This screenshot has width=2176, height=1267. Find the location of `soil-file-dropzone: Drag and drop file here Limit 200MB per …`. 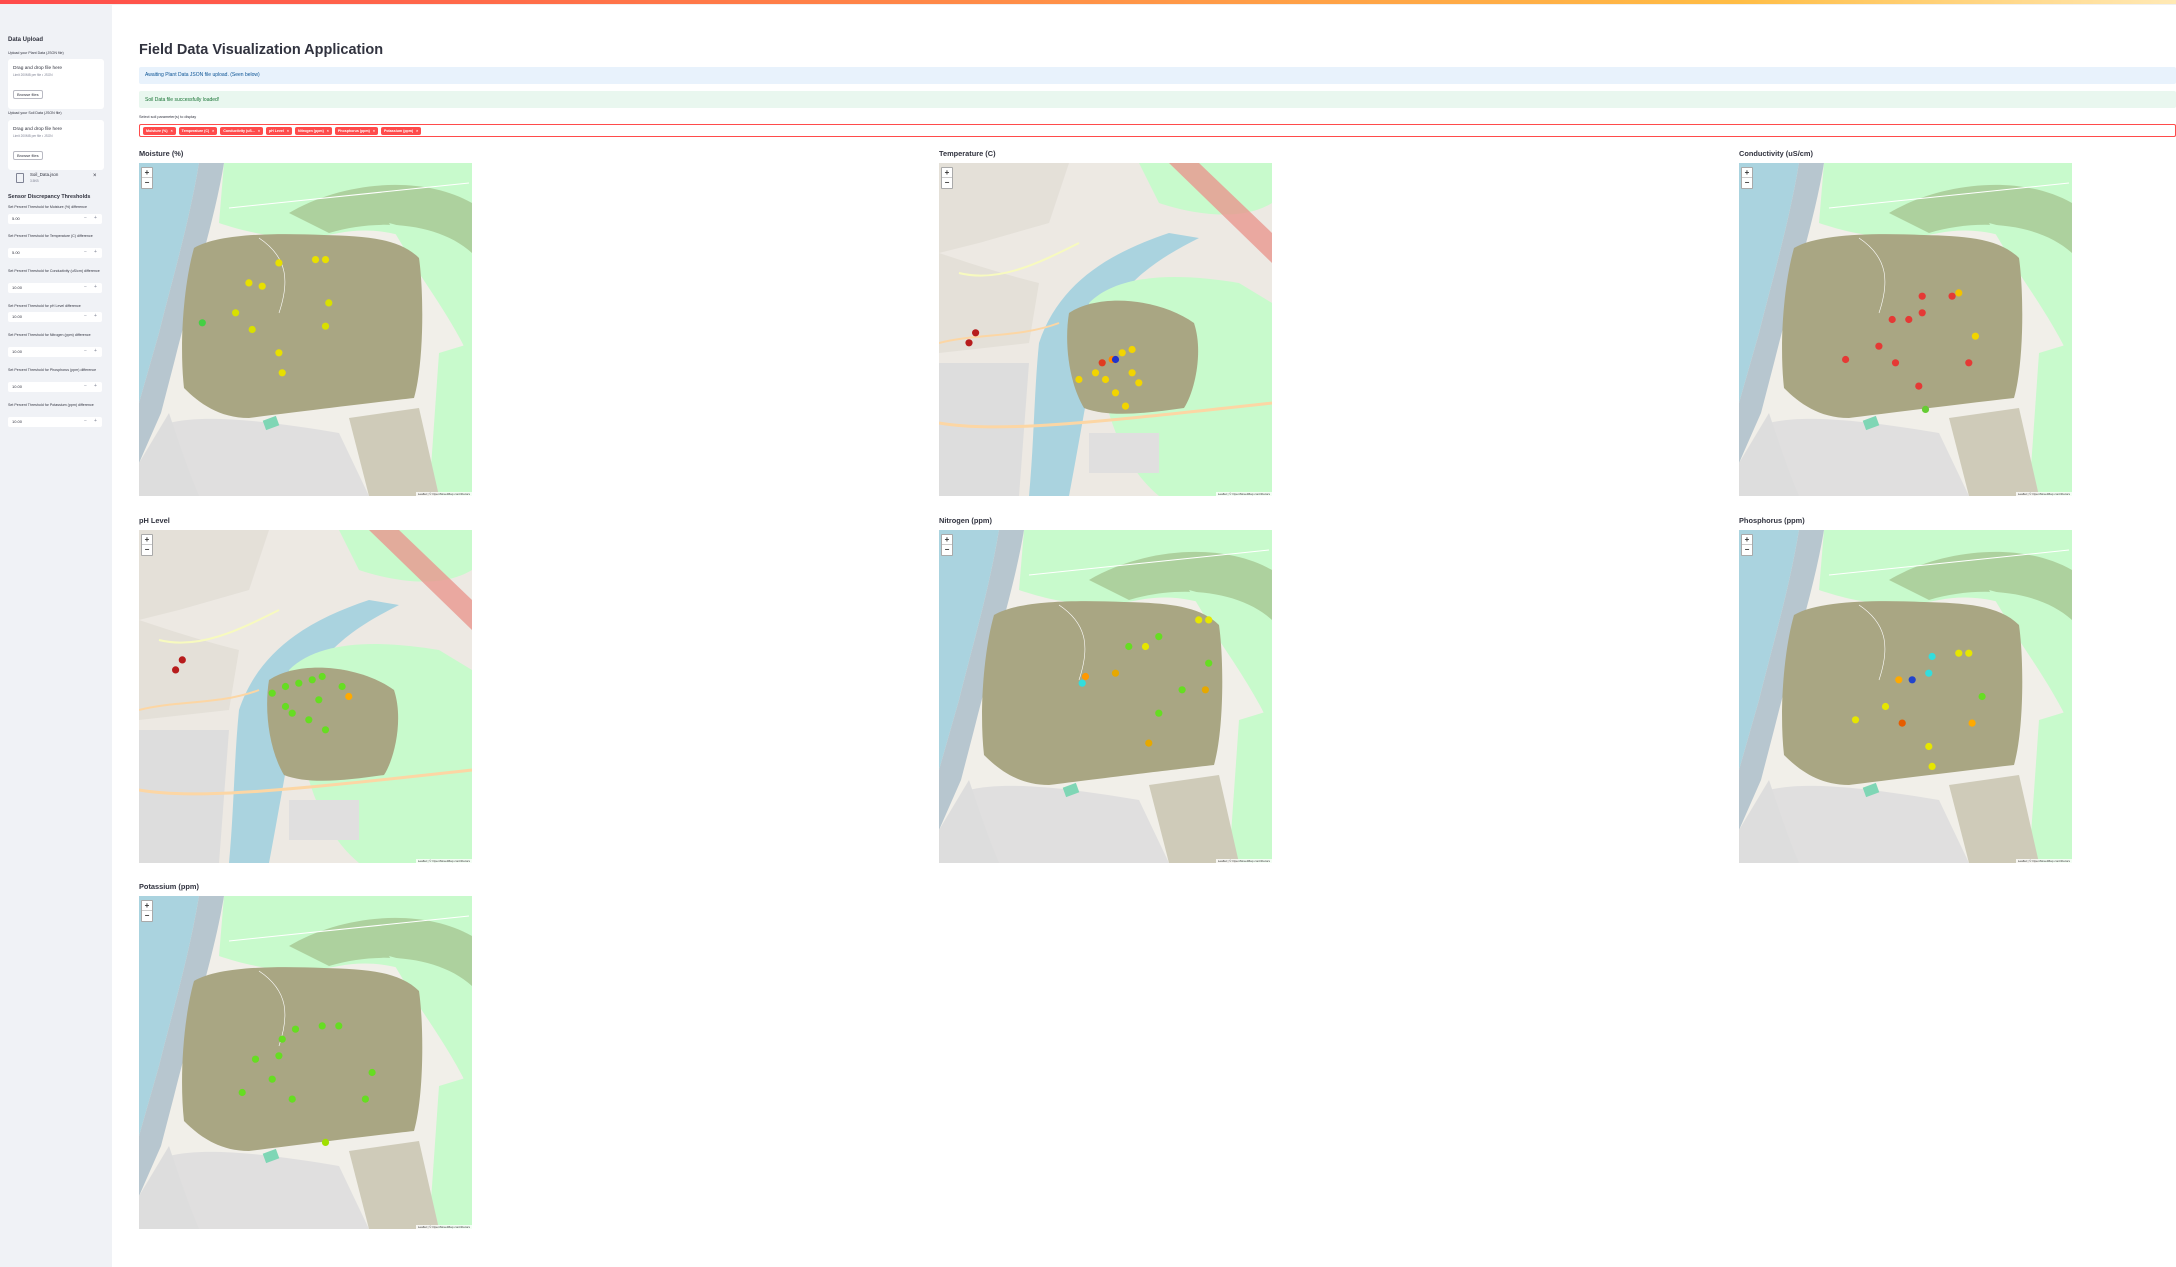

soil-file-dropzone: Drag and drop file here Limit 200MB per … is located at coordinates (56, 145).